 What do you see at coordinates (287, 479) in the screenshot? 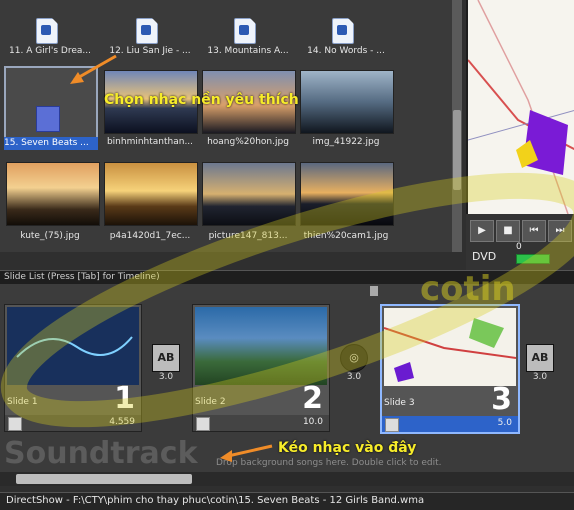
I see `timeline-scrollbar` at bounding box center [287, 479].